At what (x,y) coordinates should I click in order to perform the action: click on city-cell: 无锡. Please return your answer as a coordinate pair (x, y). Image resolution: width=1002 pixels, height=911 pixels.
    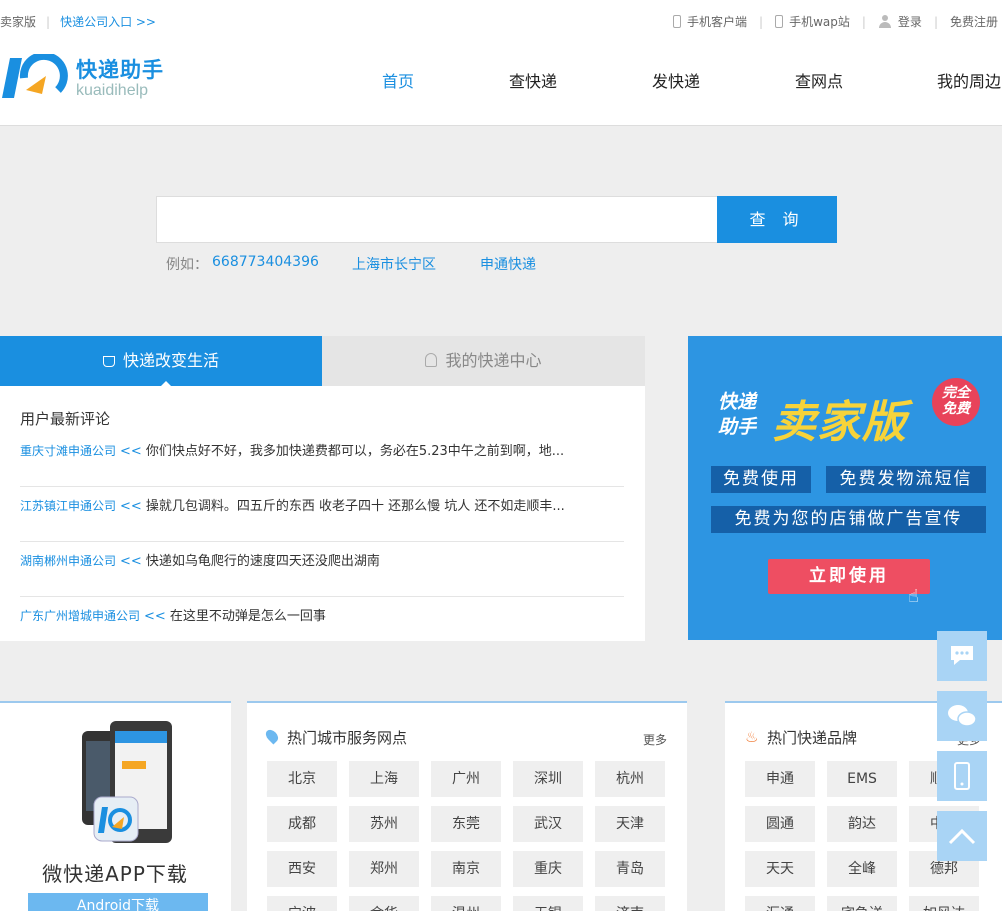
    Looking at the image, I should click on (548, 903).